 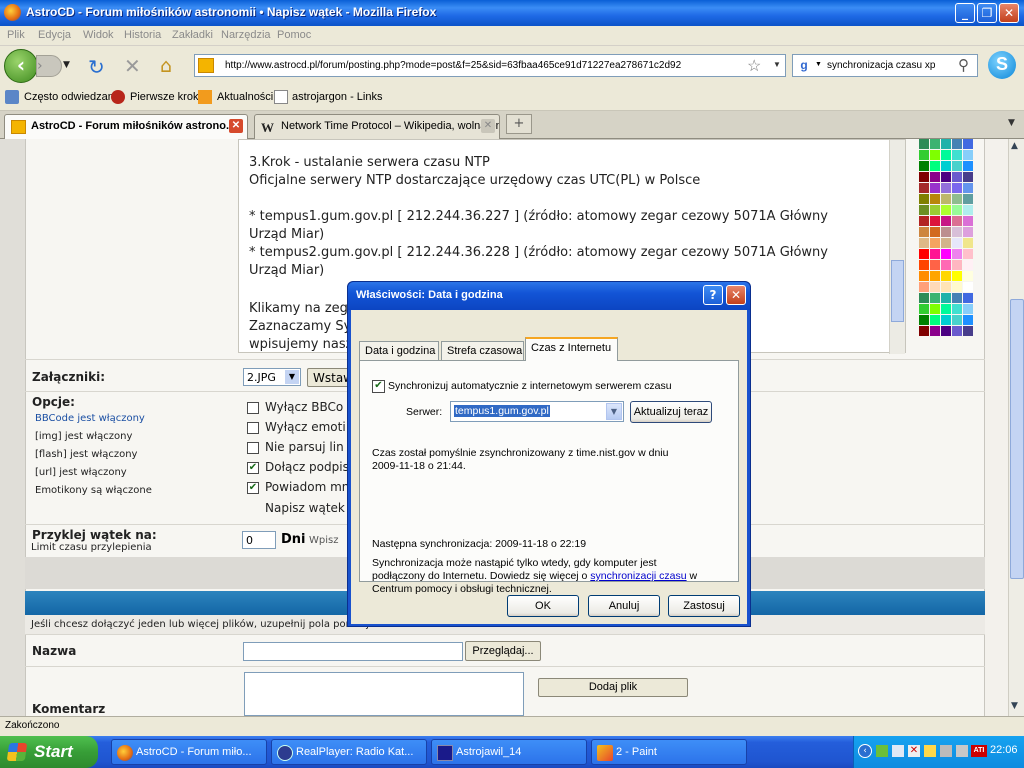 I want to click on ati-icon: ATI, so click(x=979, y=751).